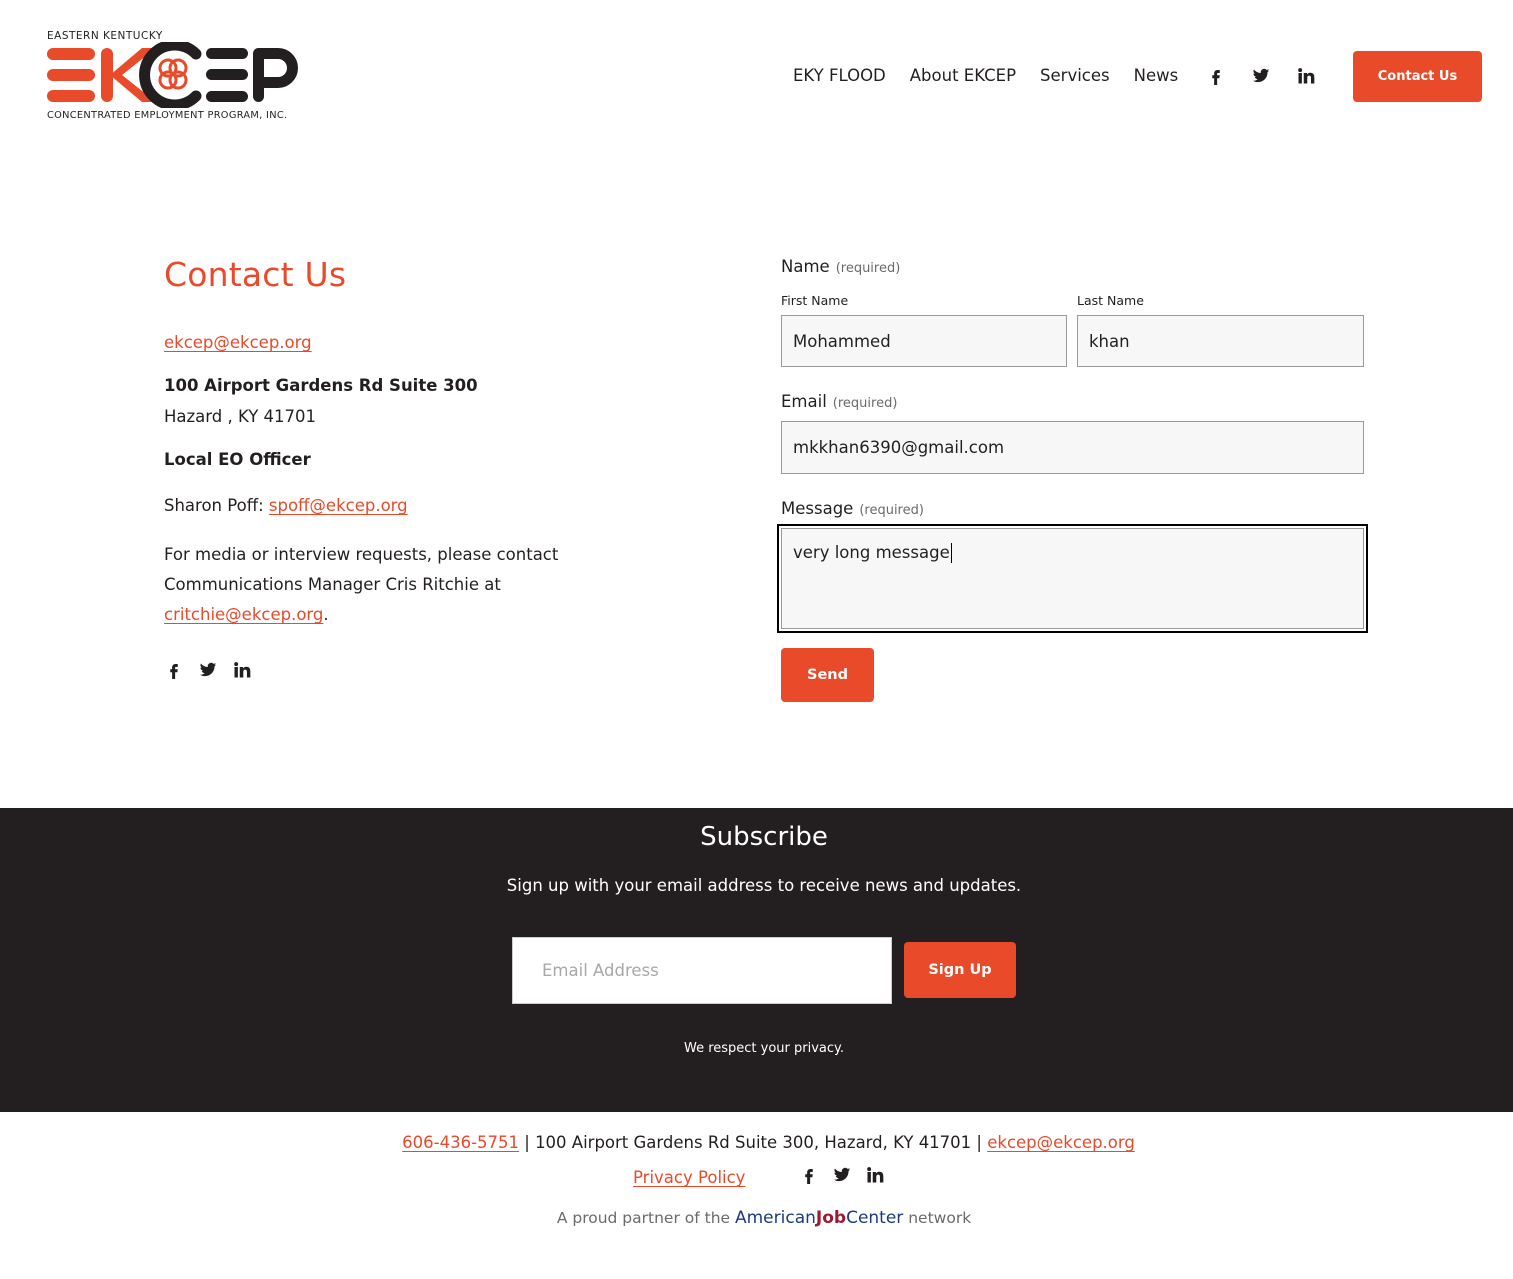 Image resolution: width=1513 pixels, height=1279 pixels. Describe the element at coordinates (105, 36) in the screenshot. I see `logo-top-text: EASTERN KENTUCKY` at that location.